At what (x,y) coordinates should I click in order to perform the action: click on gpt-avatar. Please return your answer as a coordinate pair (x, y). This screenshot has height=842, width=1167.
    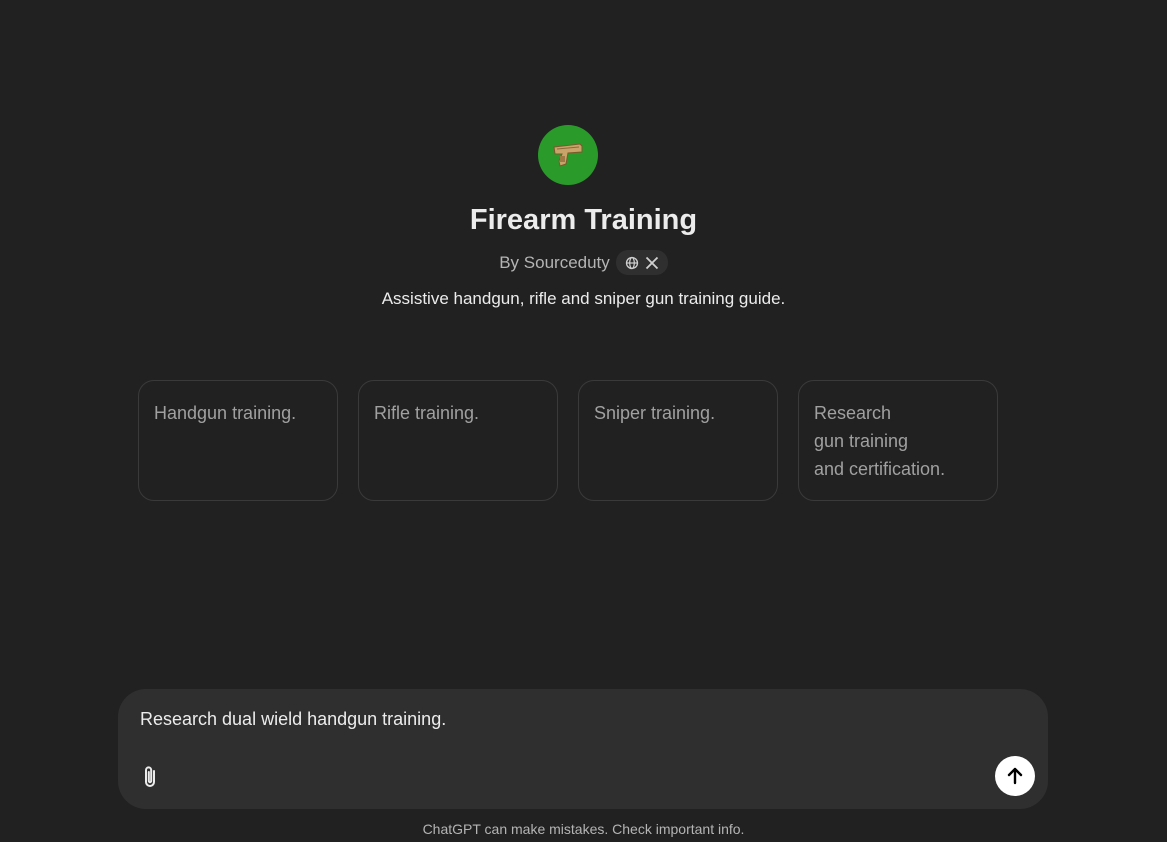
    Looking at the image, I should click on (568, 155).